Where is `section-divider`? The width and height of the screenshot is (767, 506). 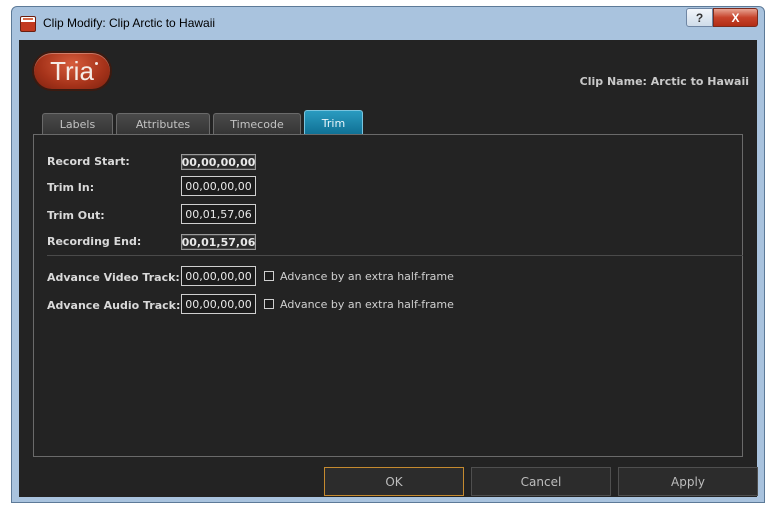 section-divider is located at coordinates (395, 255).